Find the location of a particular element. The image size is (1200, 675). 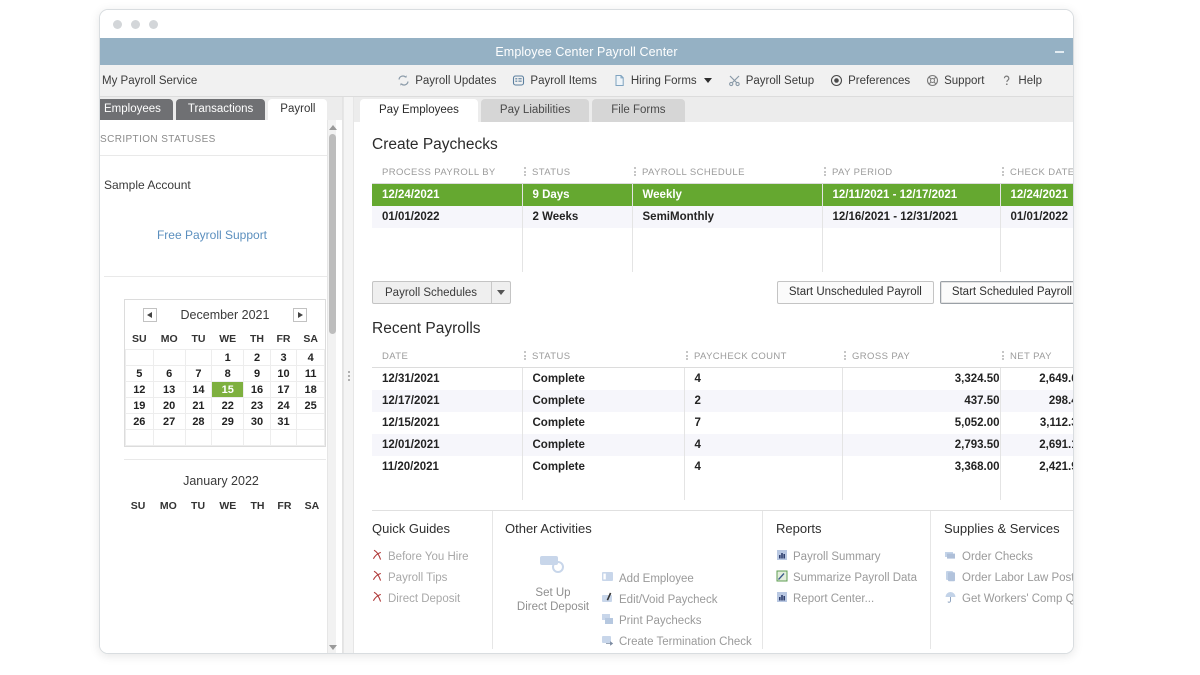

column-header-paycheck-count: PAYCHECK COUNT is located at coordinates (763, 357).